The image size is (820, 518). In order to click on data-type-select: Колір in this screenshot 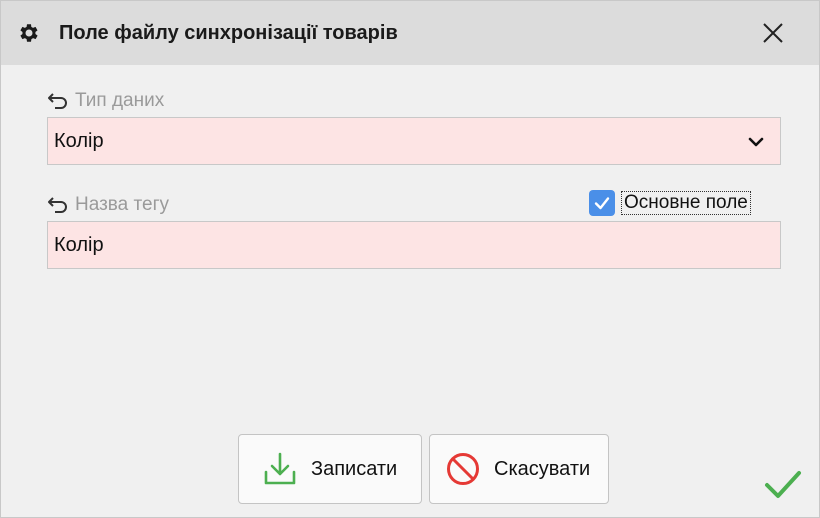, I will do `click(414, 141)`.